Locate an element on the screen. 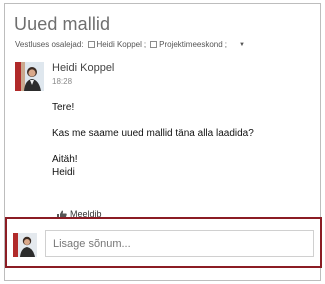  reply-input is located at coordinates (179, 243).